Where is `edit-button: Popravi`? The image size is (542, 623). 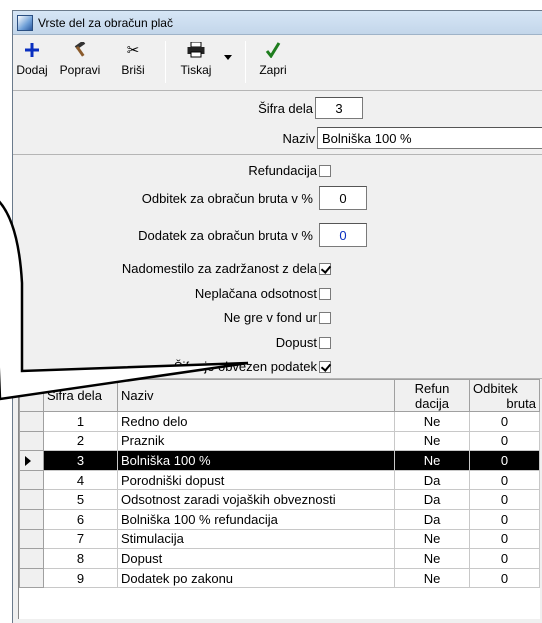 edit-button: Popravi is located at coordinates (80, 62).